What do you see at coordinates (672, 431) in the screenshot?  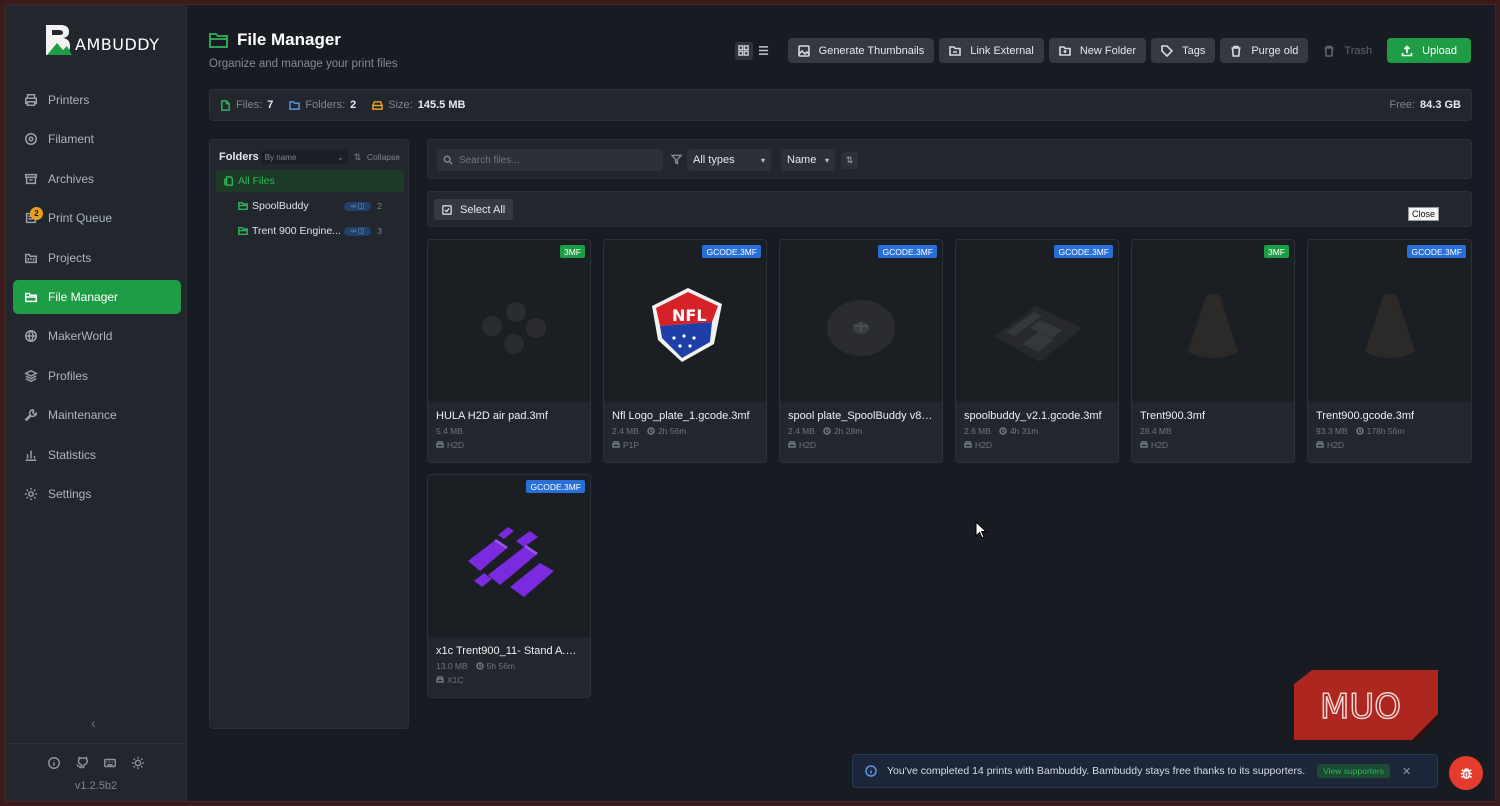 I see `print-time: 2h 56m` at bounding box center [672, 431].